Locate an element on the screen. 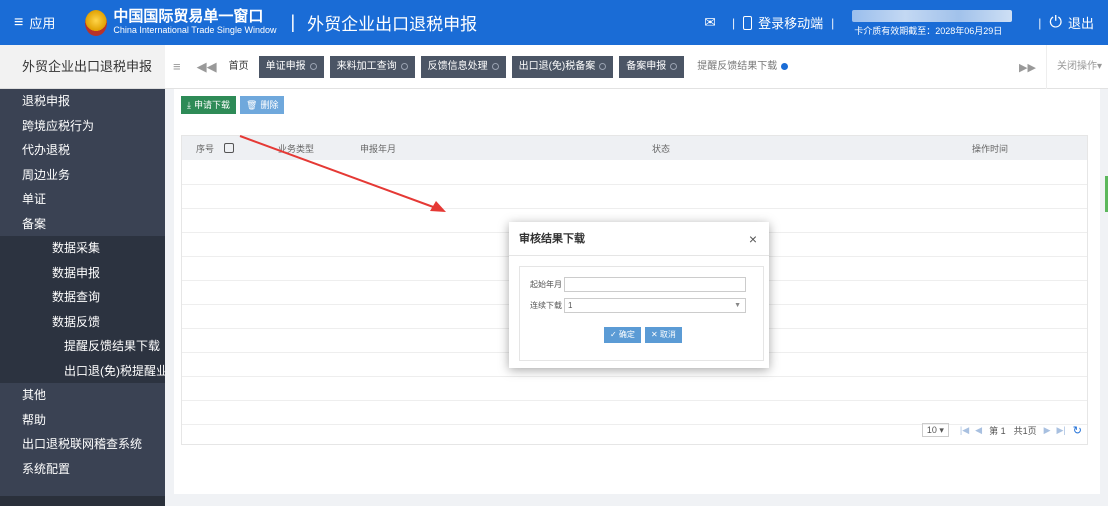 The width and height of the screenshot is (1108, 506). sidebar-item-other: 其他 is located at coordinates (82, 395).